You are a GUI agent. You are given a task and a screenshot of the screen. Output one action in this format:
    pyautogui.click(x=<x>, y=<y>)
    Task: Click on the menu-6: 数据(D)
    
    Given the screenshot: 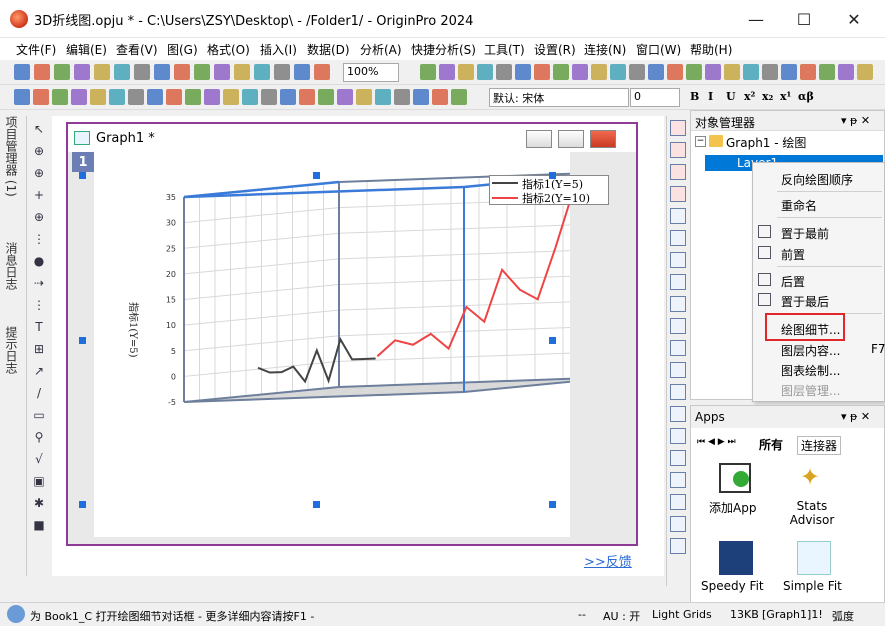 What is the action you would take?
    pyautogui.click(x=328, y=49)
    